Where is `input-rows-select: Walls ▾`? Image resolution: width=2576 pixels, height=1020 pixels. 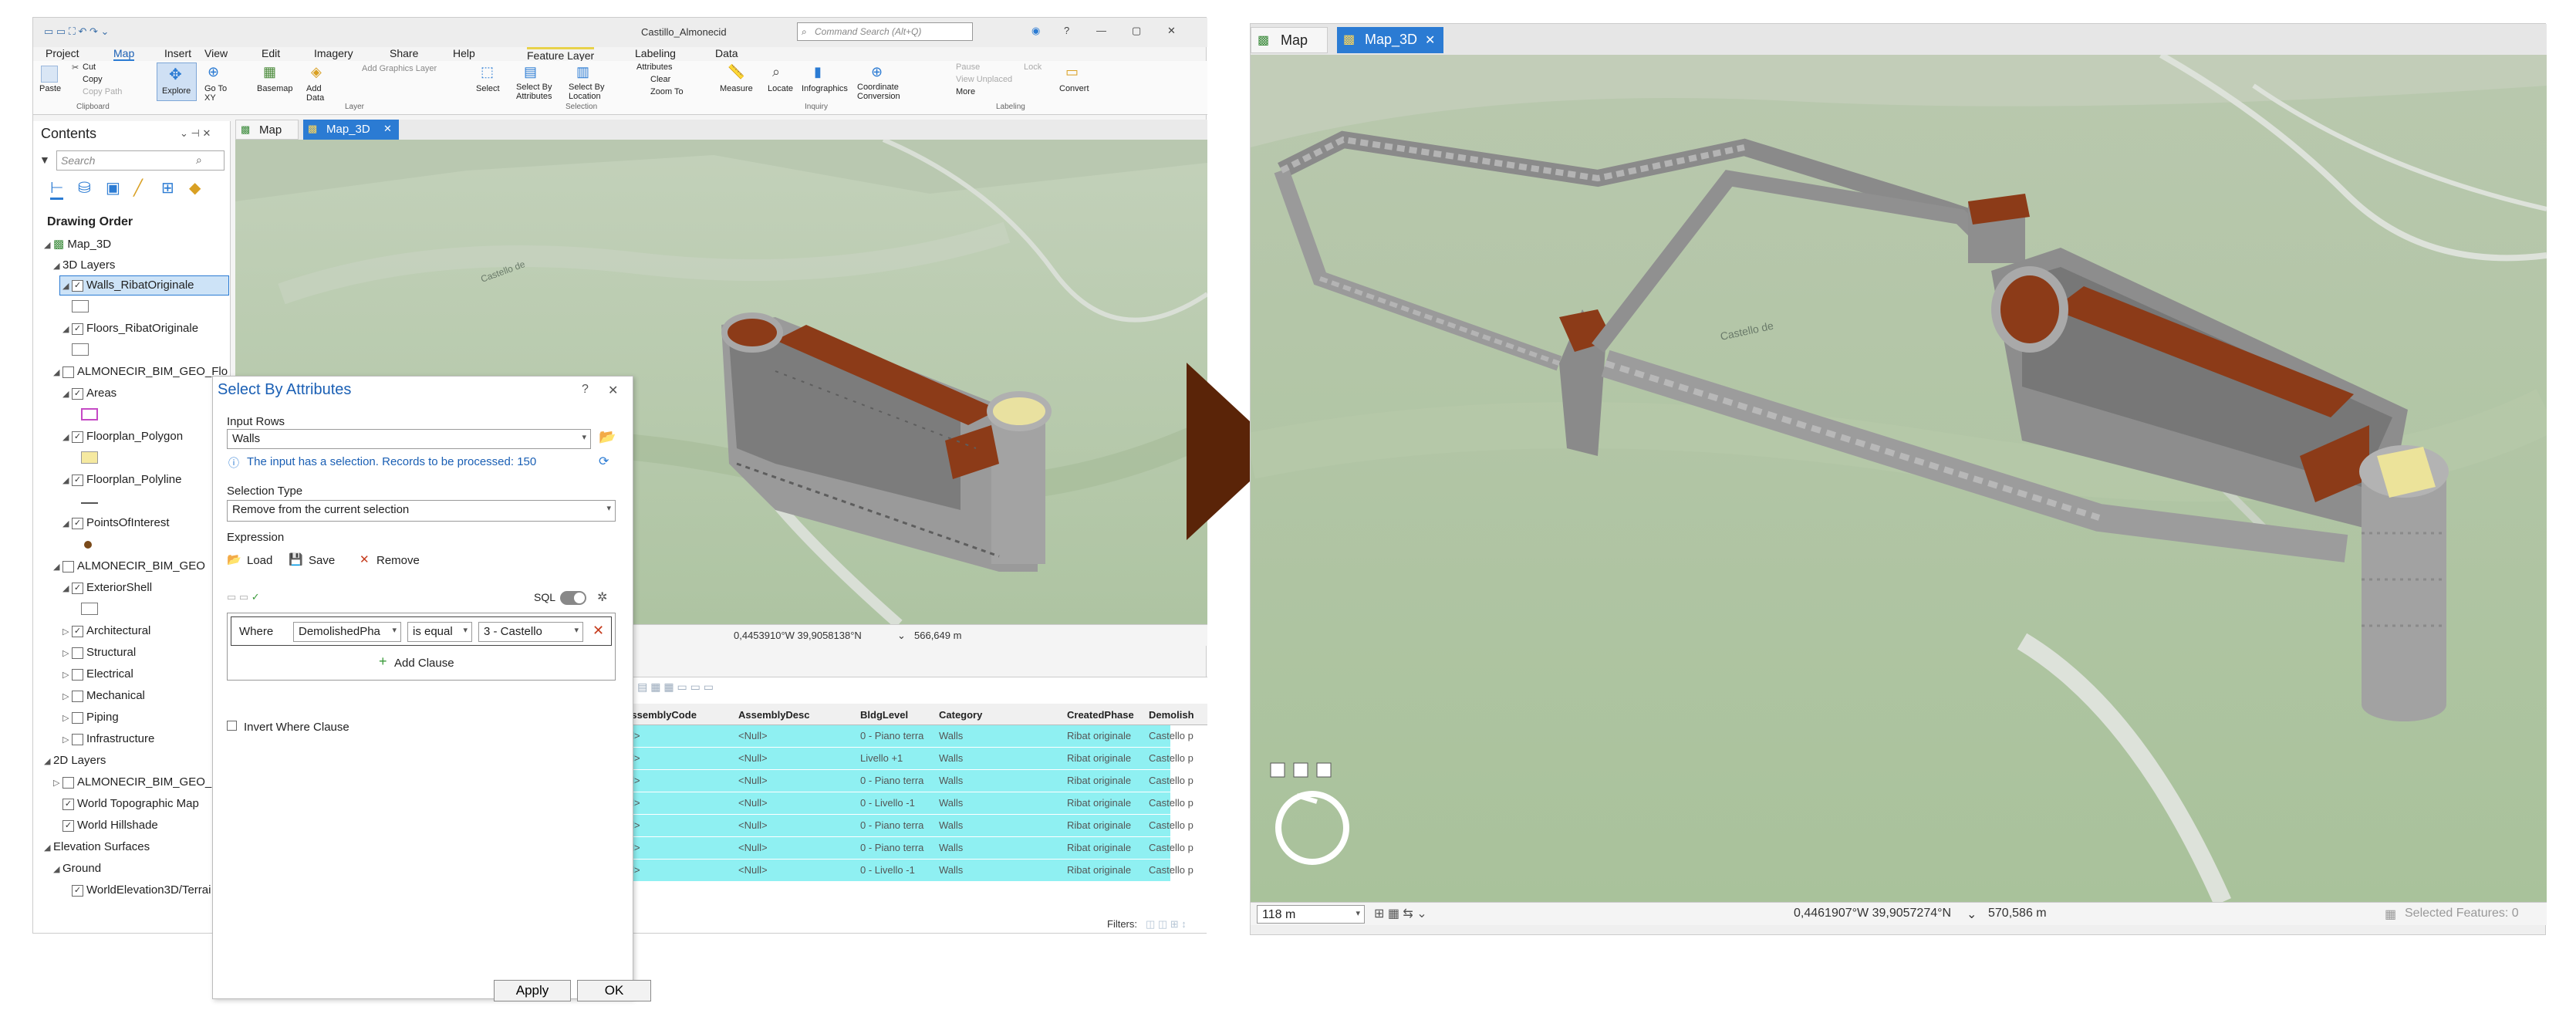
input-rows-select: Walls ▾ is located at coordinates (409, 439).